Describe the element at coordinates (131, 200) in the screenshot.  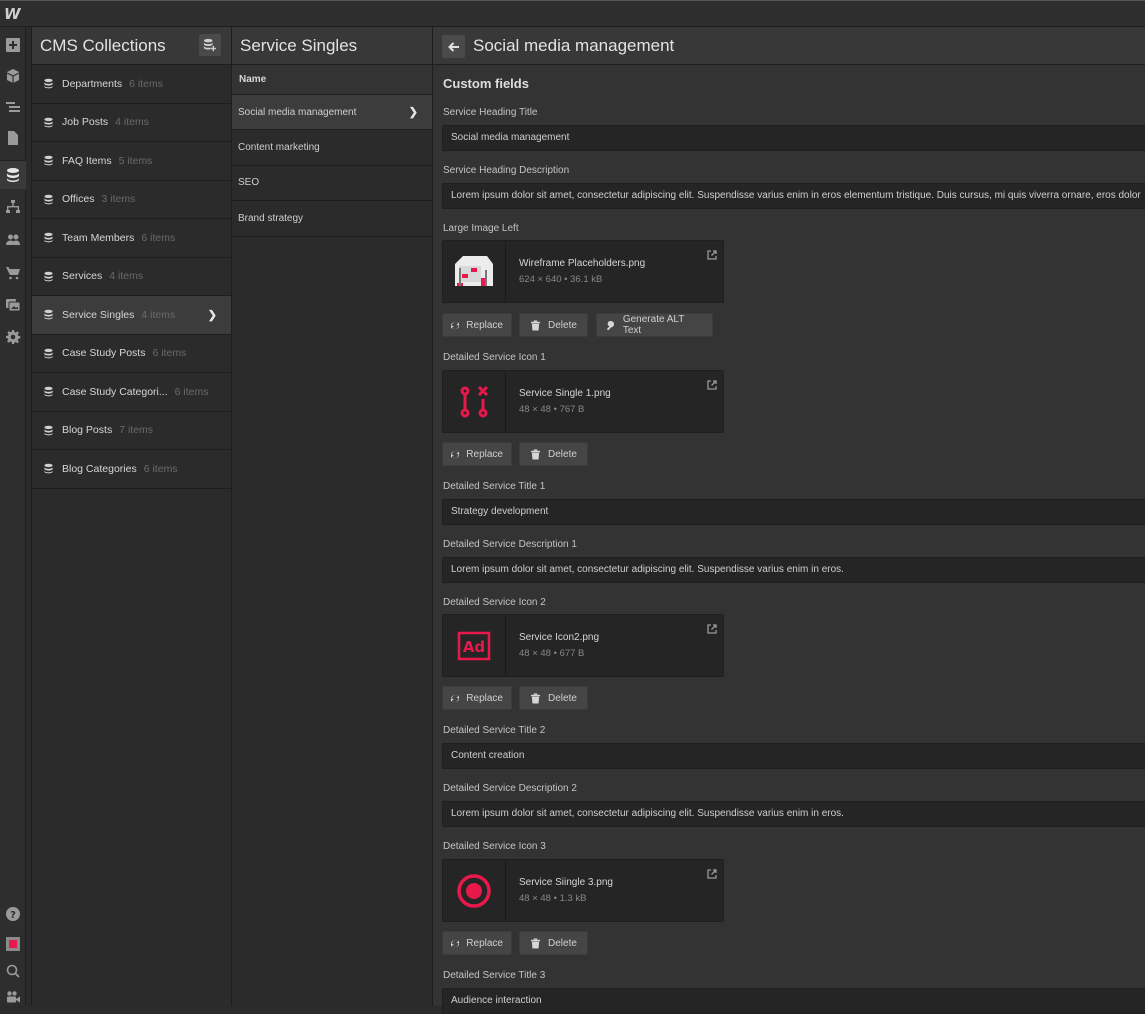
I see `collection-item: Offices 3 items` at that location.